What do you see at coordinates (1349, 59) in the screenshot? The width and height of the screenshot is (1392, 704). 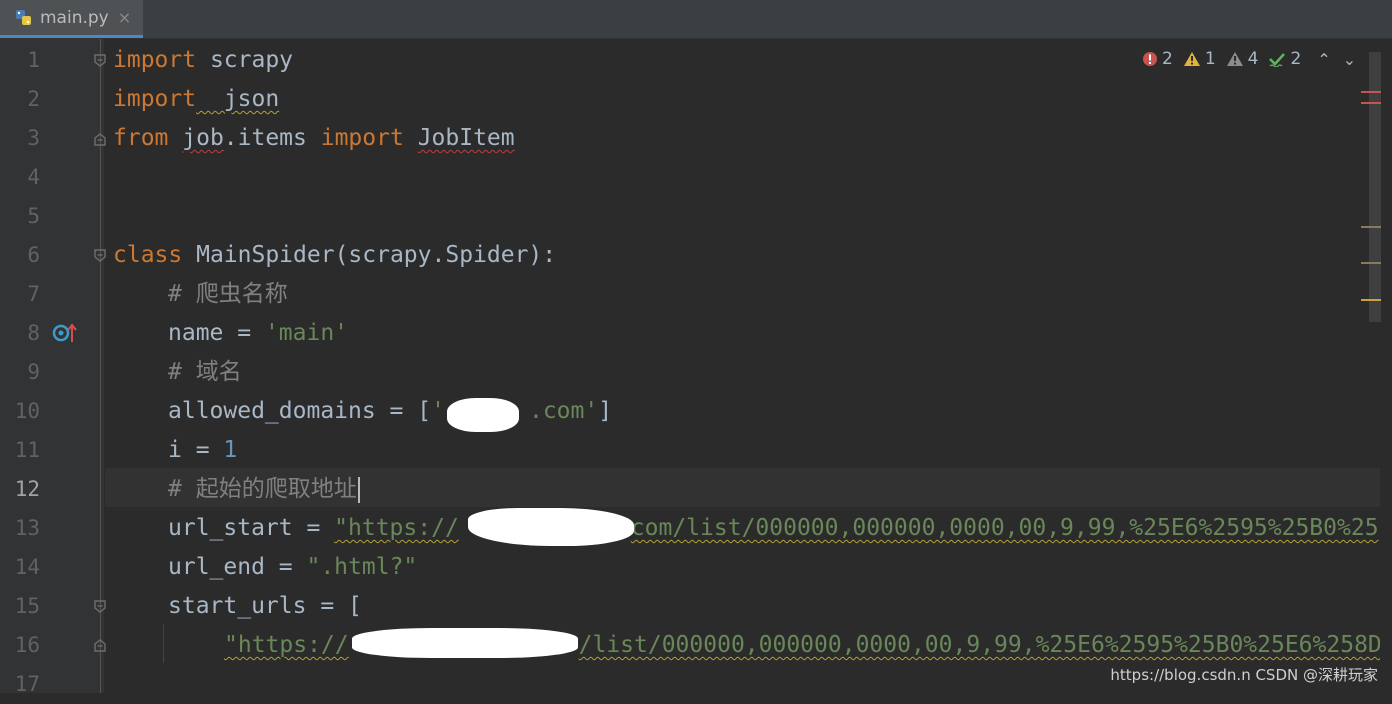 I see `next-problem-icon: ⌄` at bounding box center [1349, 59].